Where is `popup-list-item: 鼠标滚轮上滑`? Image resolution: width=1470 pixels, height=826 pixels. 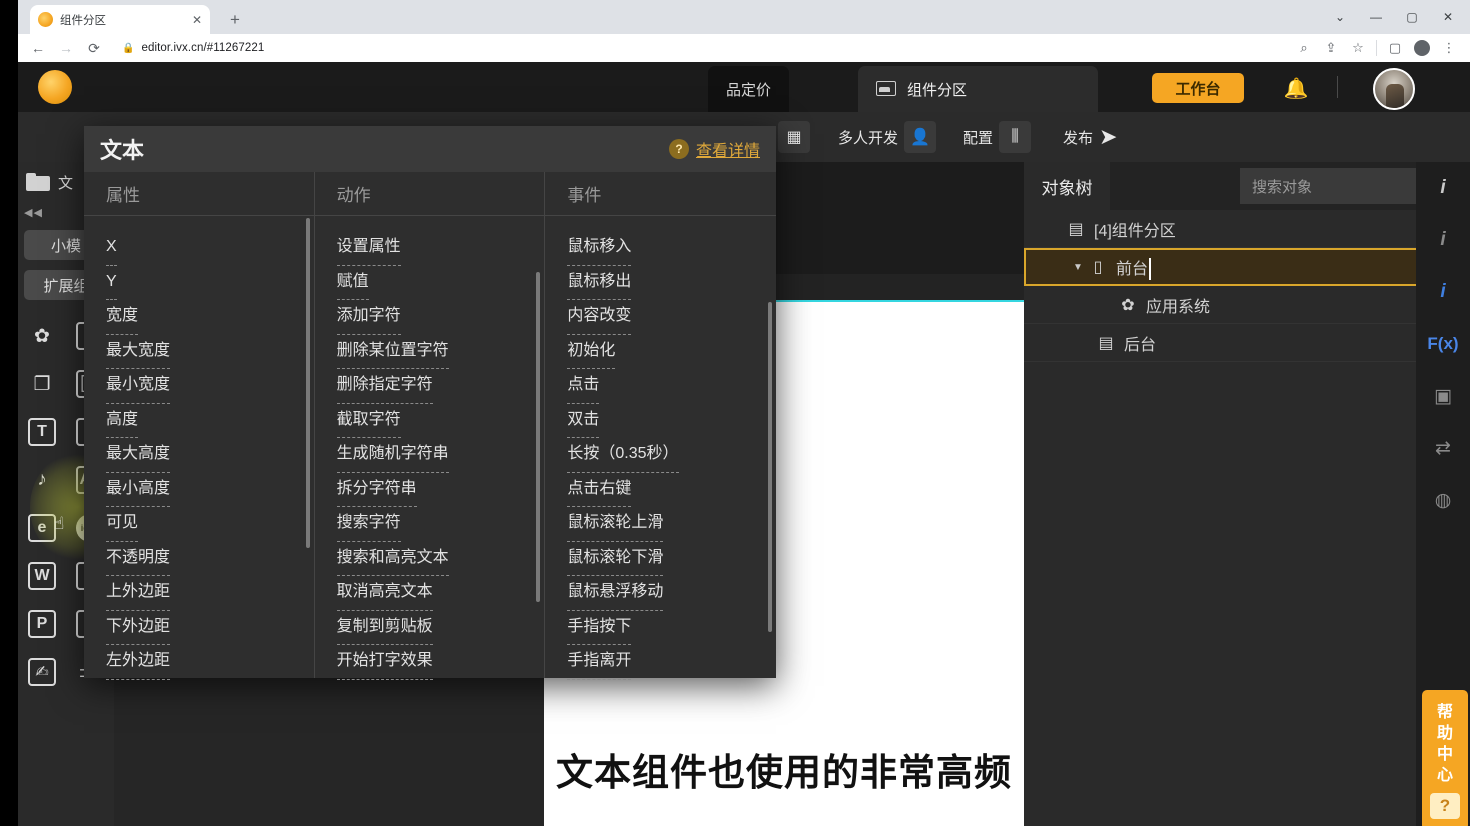
popup-list-item: 鼠标滚轮上滑 is located at coordinates (671, 524).